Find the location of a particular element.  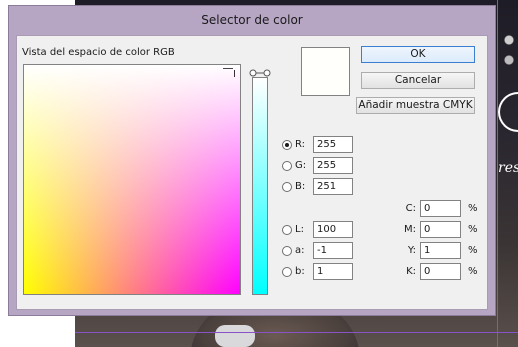

background-text: res is located at coordinates (508, 168).